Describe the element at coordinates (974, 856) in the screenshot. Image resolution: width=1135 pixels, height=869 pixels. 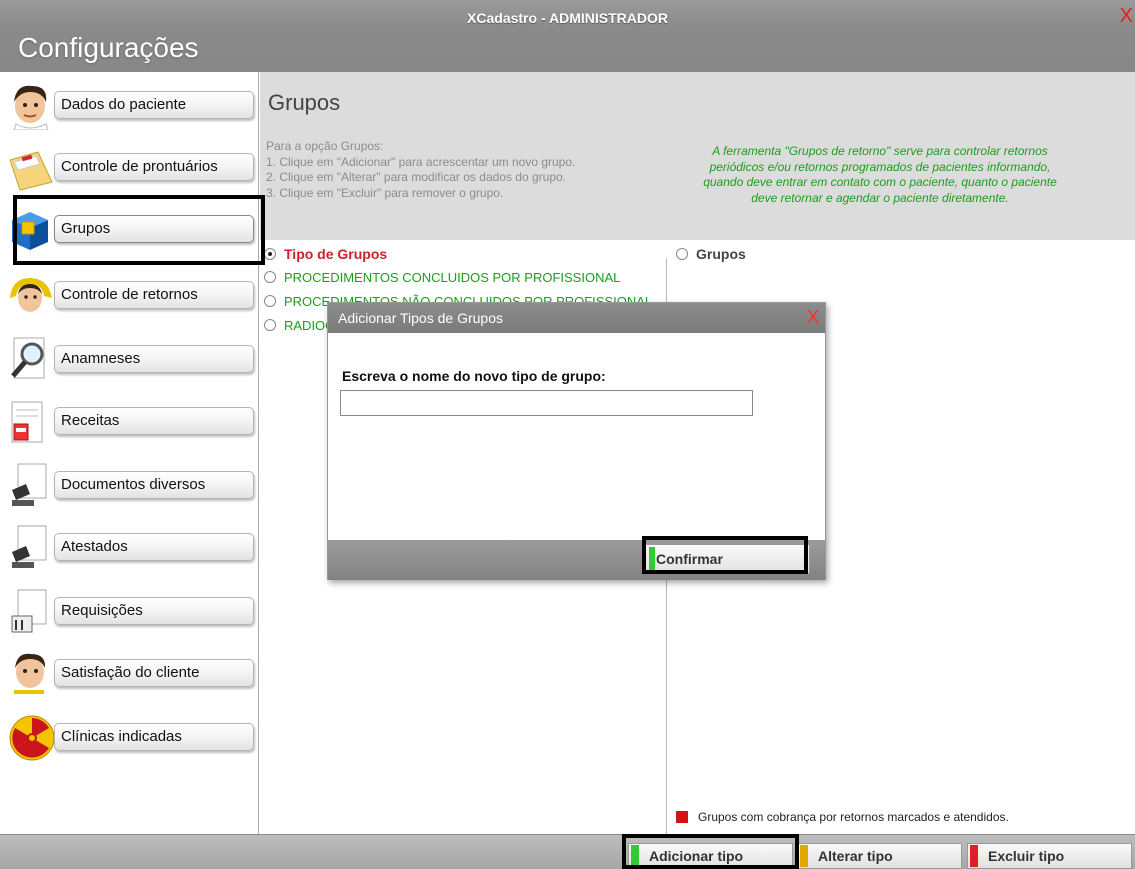
I see `red-bar-icon` at that location.